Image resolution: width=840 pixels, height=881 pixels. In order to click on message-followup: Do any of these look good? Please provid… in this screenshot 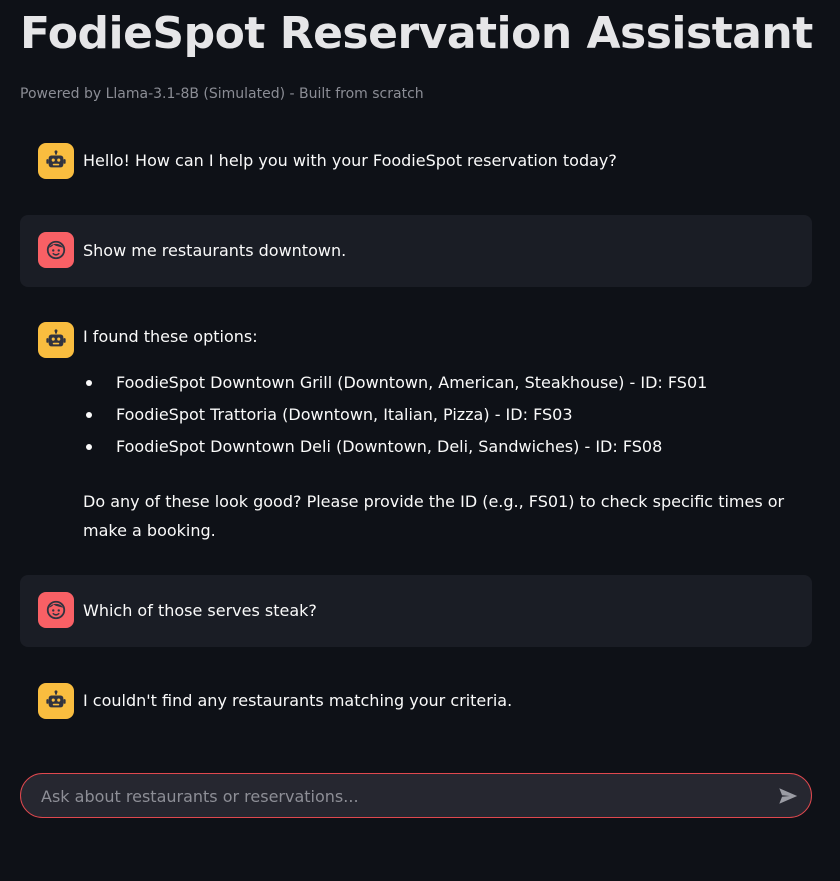, I will do `click(434, 516)`.